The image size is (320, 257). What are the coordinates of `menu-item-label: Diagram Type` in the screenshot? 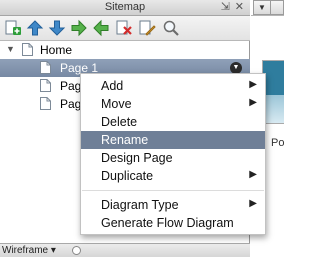 It's located at (140, 205).